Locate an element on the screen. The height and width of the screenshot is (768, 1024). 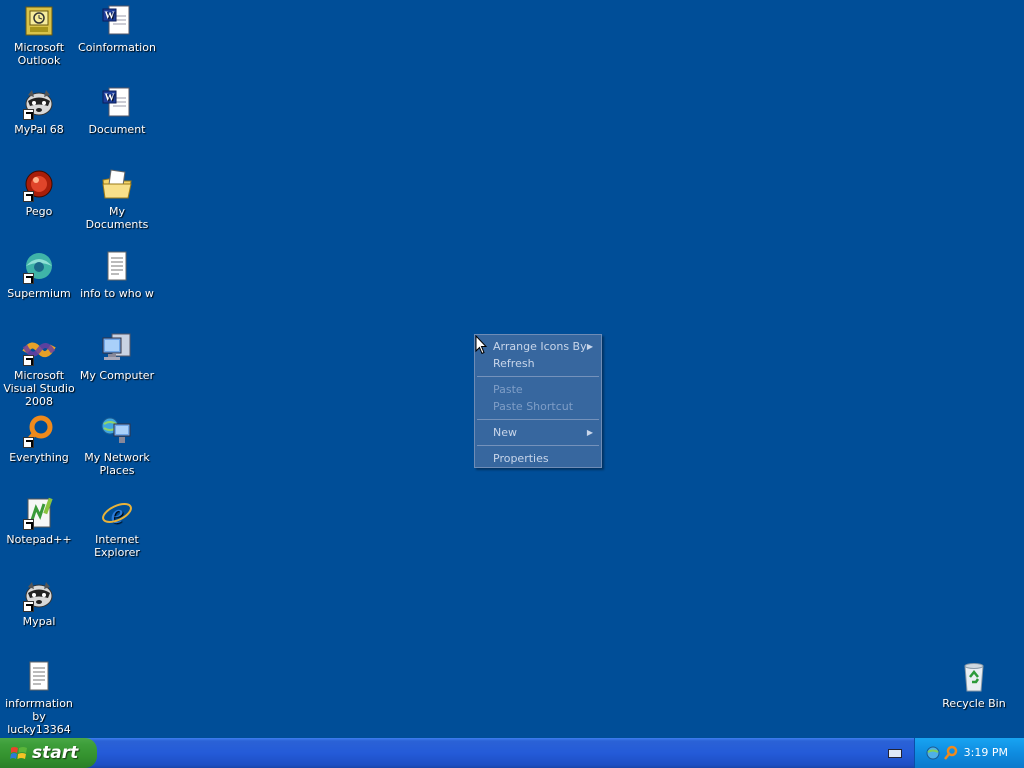
desktop-icon-mypal: Mypal is located at coordinates (39, 603).